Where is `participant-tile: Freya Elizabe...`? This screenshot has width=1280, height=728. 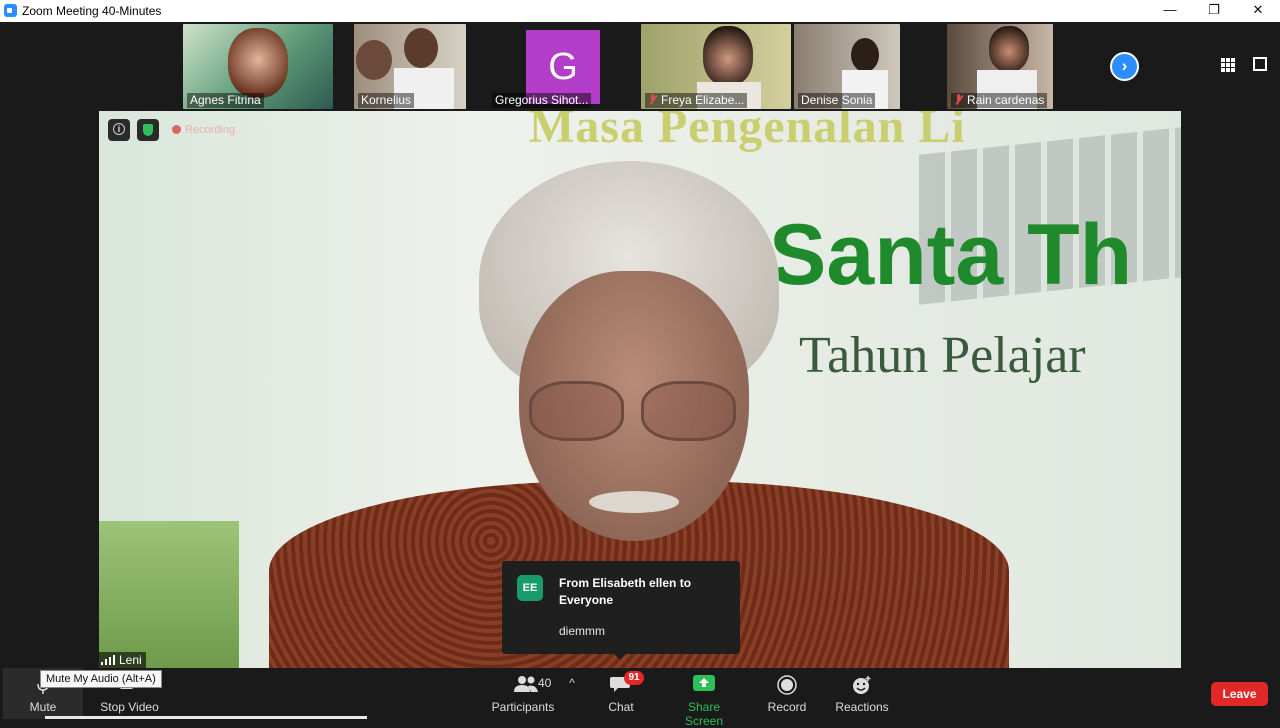 participant-tile: Freya Elizabe... is located at coordinates (716, 66).